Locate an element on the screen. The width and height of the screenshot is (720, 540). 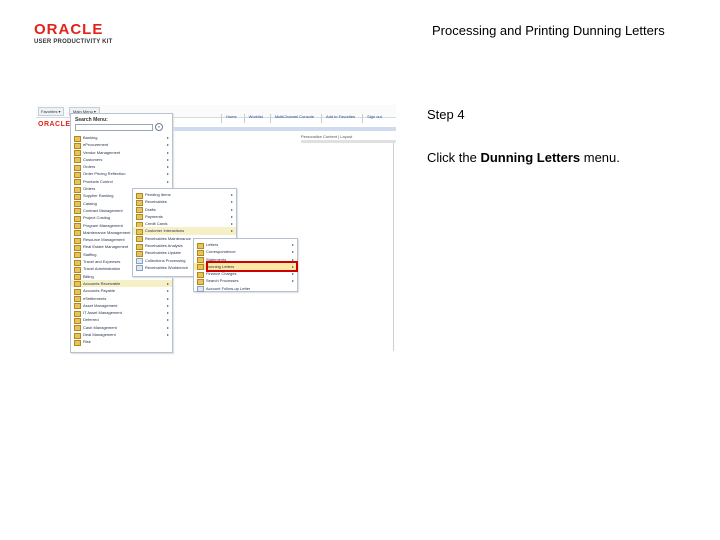
menu-item: Products Control ▸ is located at coordinates (121, 182).